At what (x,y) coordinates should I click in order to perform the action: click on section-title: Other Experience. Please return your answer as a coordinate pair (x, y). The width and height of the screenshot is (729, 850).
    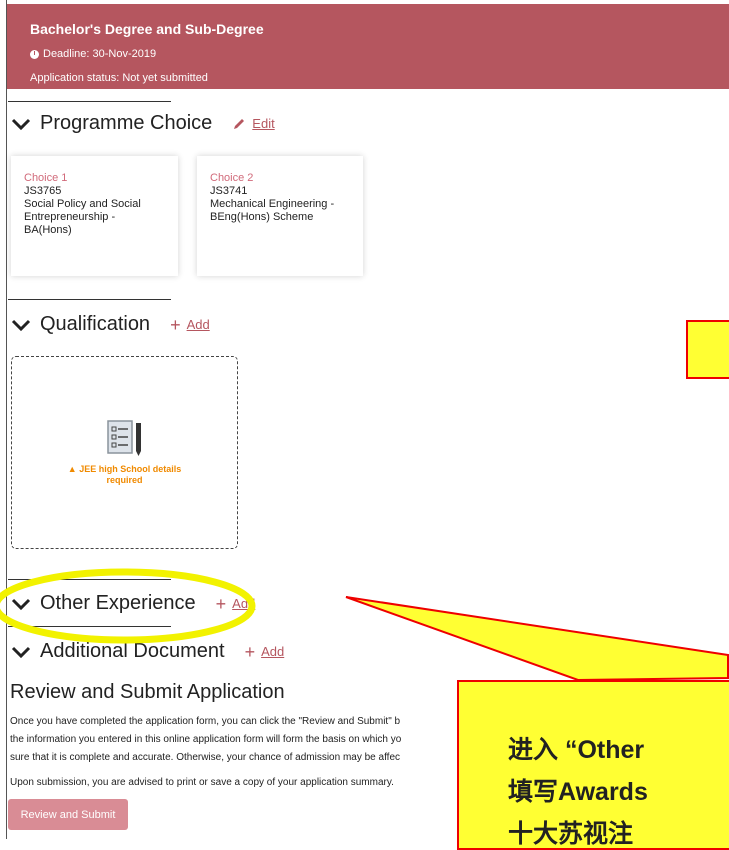
    Looking at the image, I should click on (118, 603).